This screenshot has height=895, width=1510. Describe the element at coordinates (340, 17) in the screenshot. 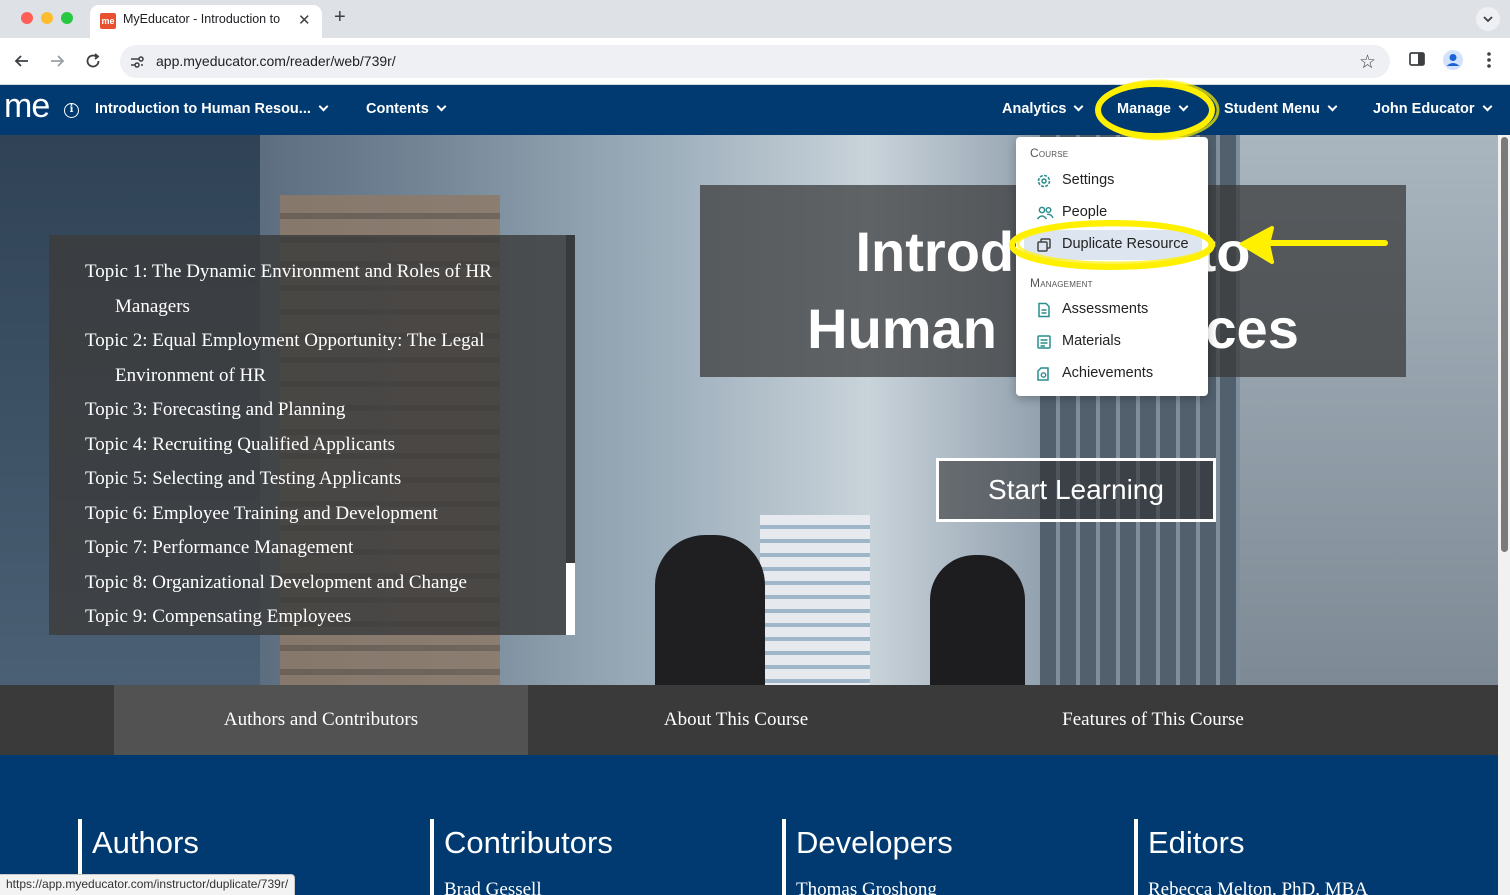

I see `new-tab-icon: +` at that location.